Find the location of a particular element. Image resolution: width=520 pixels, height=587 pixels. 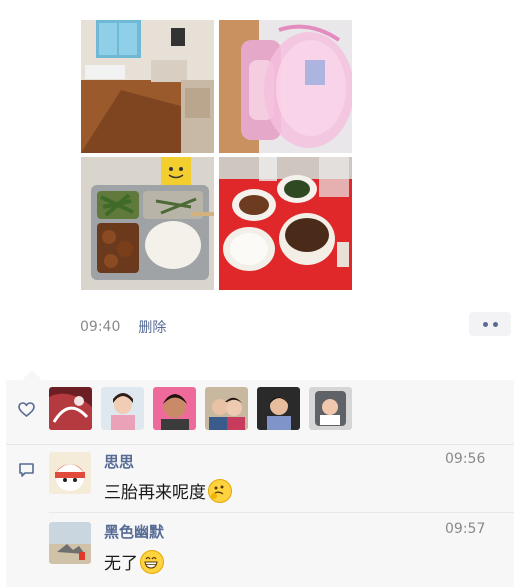

grinning-emoji-icon is located at coordinates (152, 561).